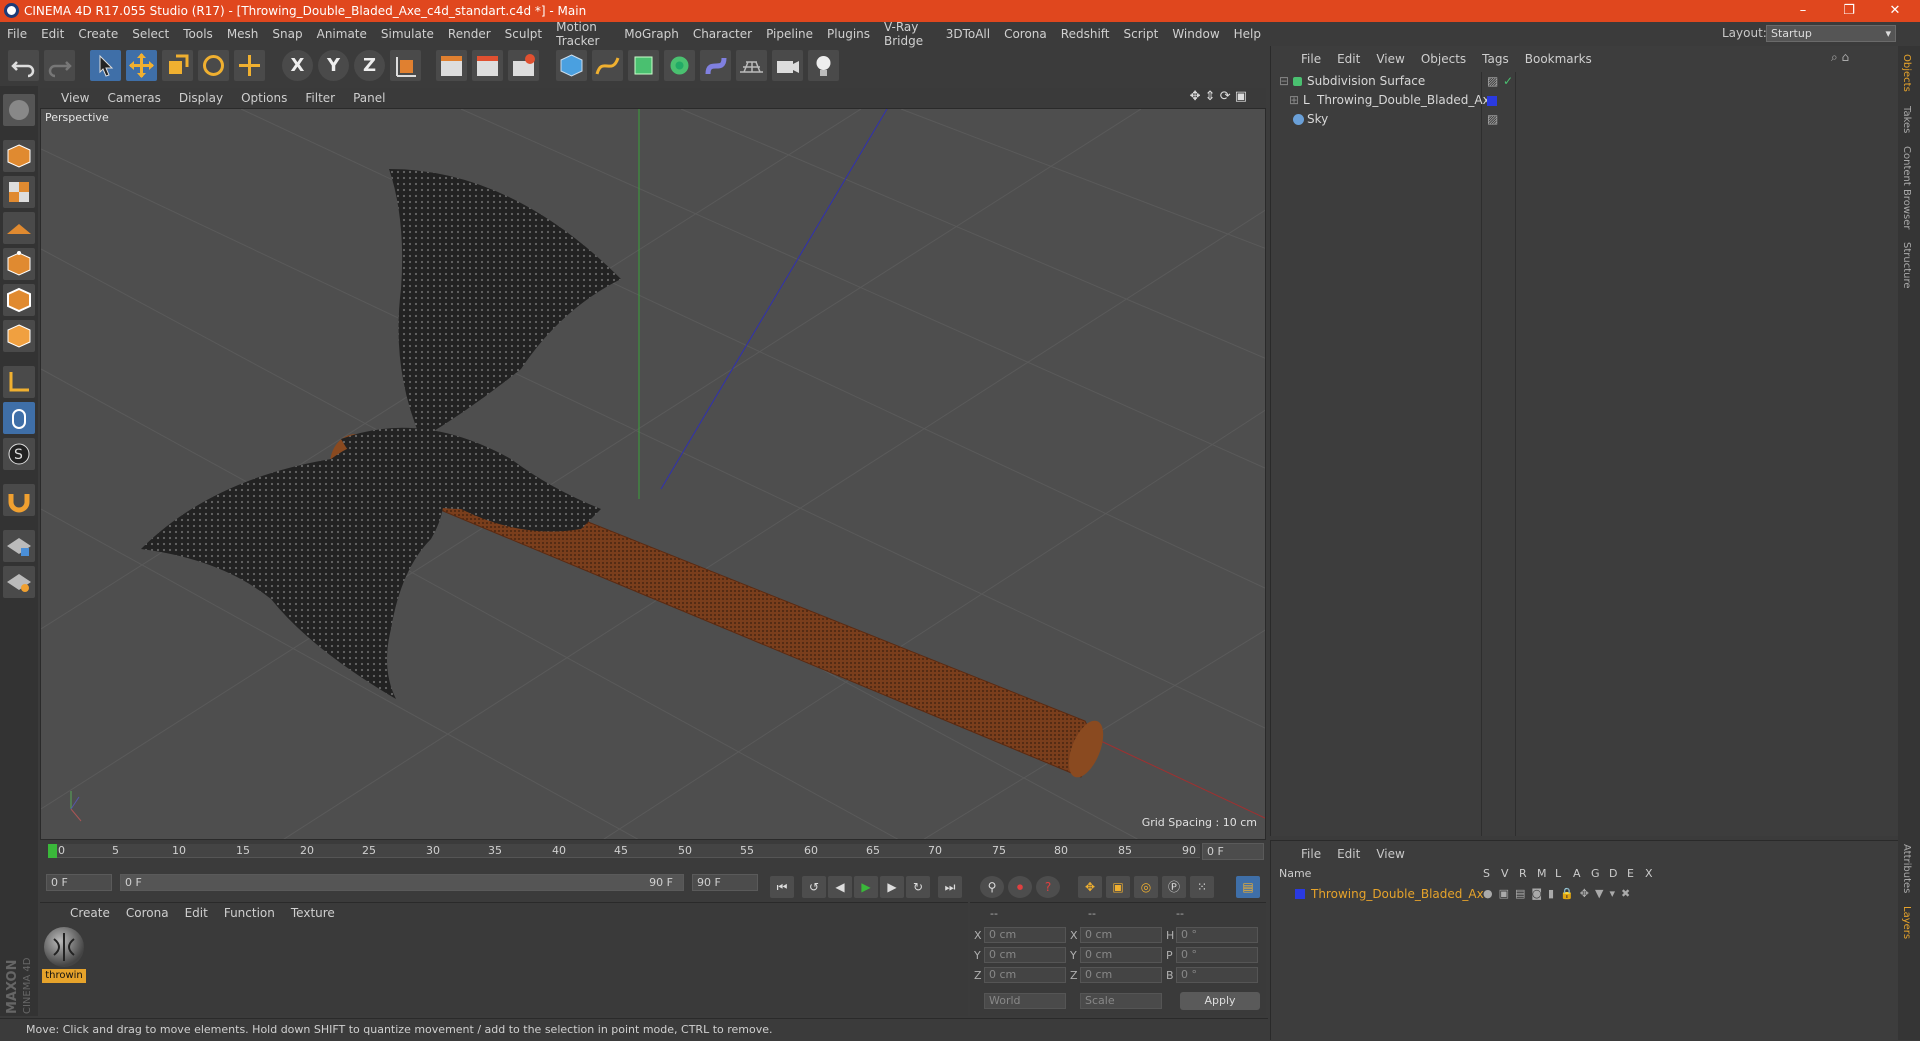 The width and height of the screenshot is (1920, 1041). Describe the element at coordinates (523, 65) in the screenshot. I see `render-settings-button` at that location.